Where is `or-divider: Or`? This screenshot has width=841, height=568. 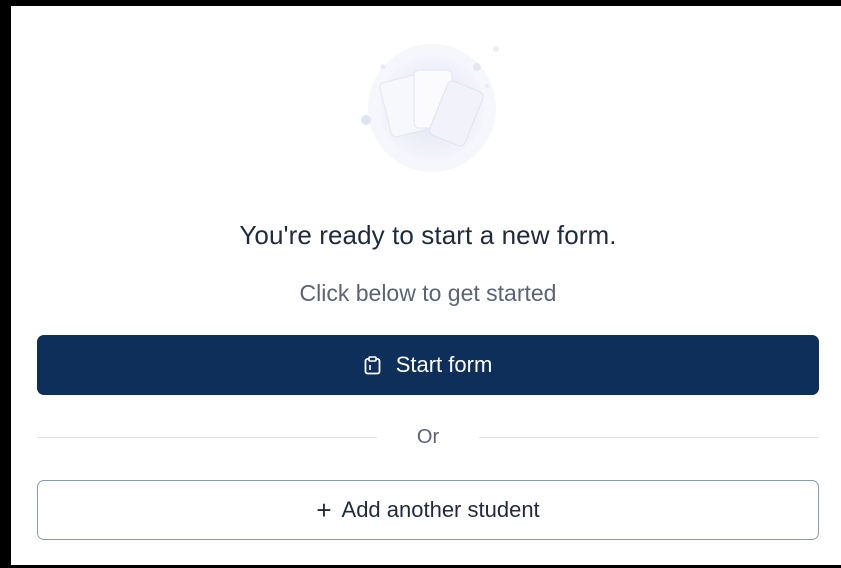
or-divider: Or is located at coordinates (428, 438).